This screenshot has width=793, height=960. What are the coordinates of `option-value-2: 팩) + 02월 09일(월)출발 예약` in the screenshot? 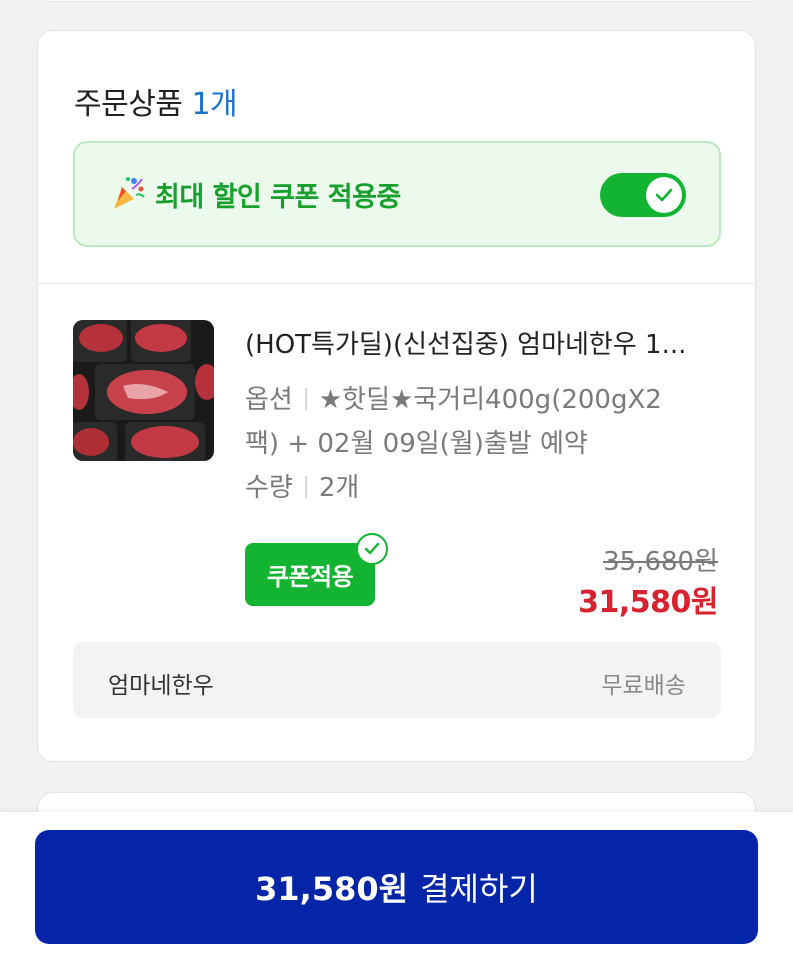 It's located at (416, 444).